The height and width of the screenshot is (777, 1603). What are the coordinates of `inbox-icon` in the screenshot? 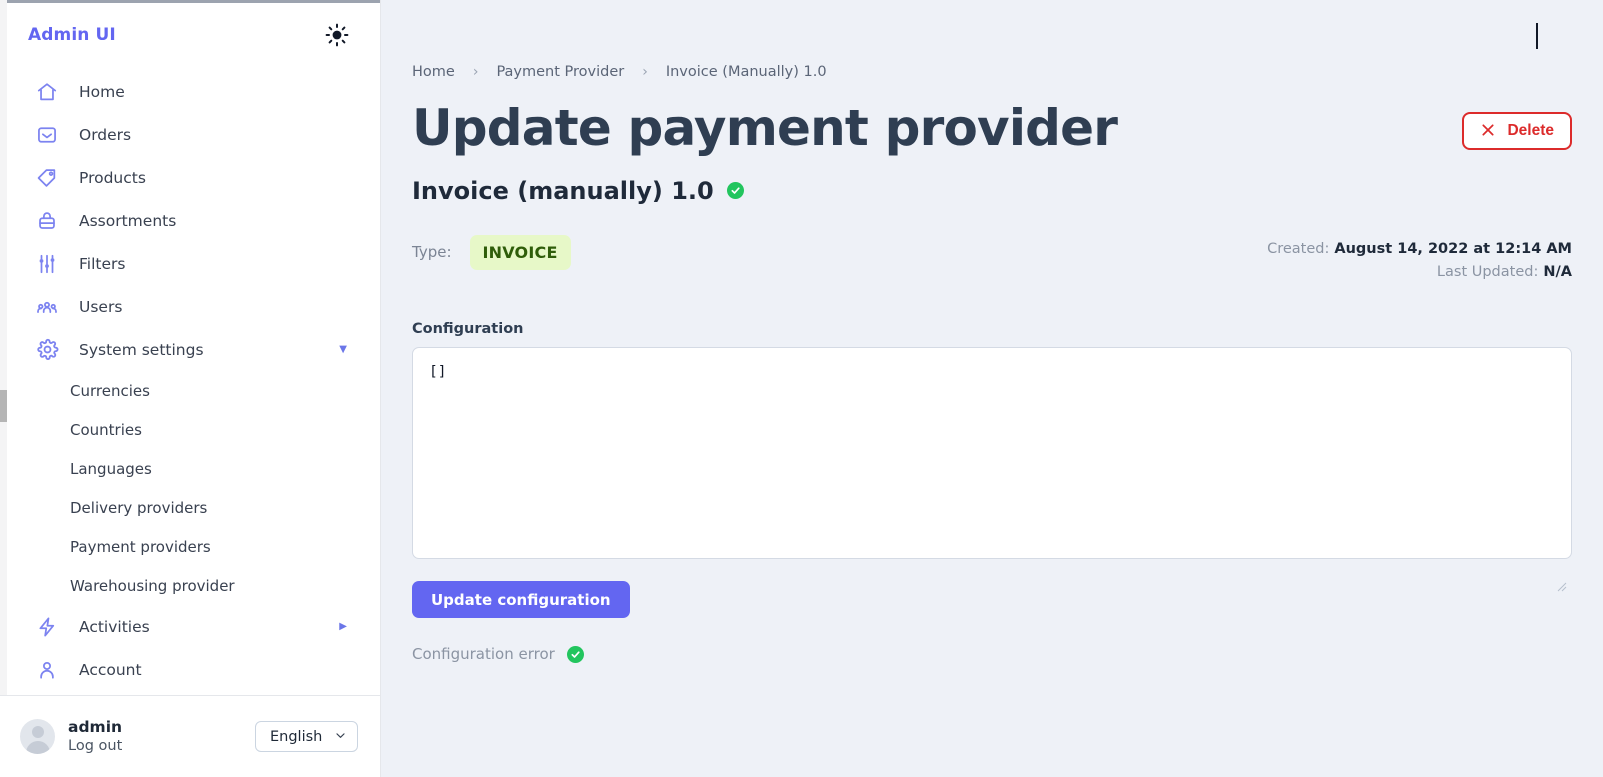 It's located at (47, 135).